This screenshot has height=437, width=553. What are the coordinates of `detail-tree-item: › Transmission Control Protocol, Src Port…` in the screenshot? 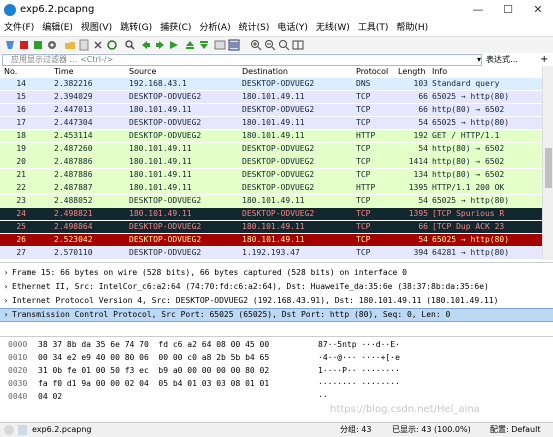 It's located at (276, 315).